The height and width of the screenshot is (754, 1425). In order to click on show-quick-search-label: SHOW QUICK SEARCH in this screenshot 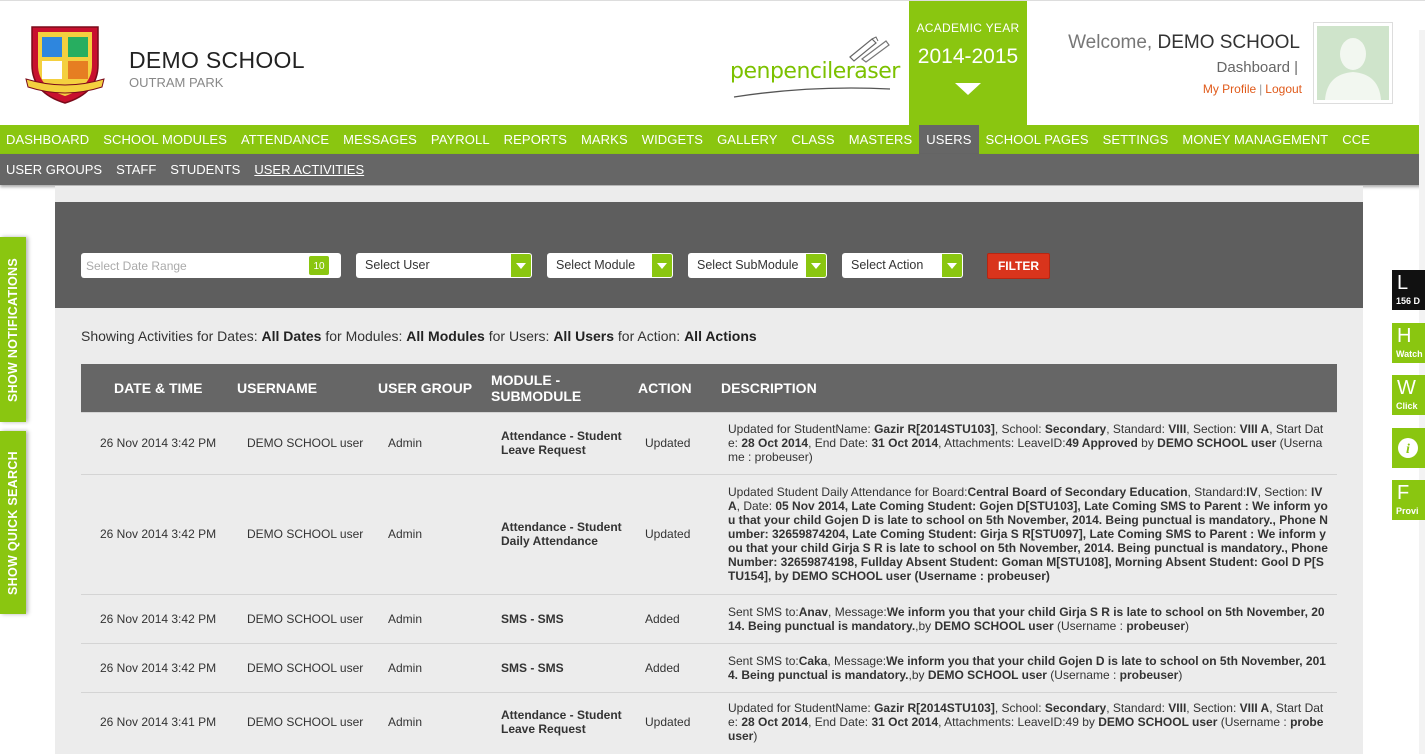, I will do `click(13, 522)`.